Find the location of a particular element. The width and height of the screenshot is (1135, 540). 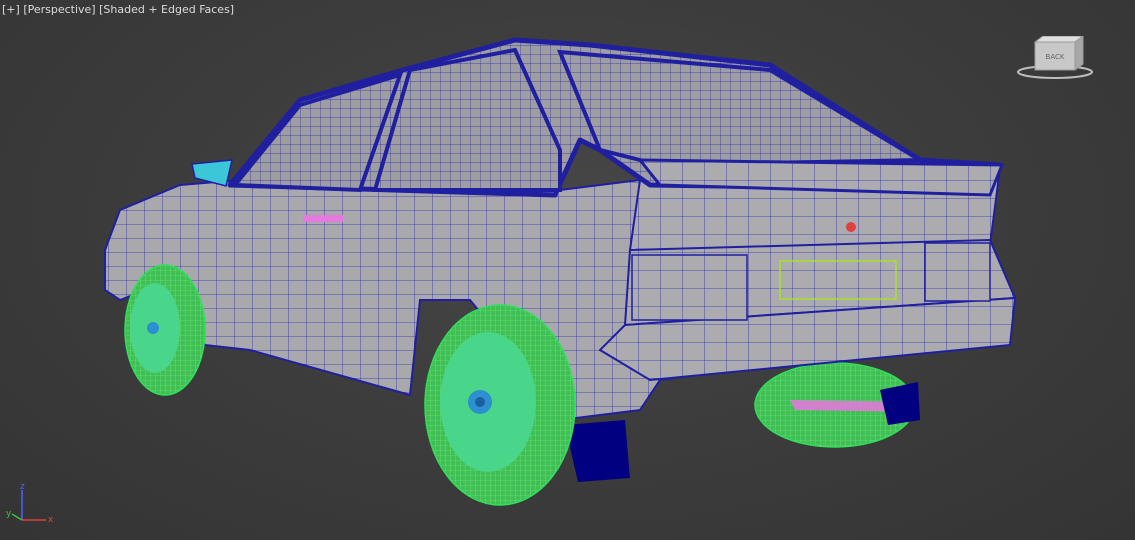

side-mirror is located at coordinates (212, 173).